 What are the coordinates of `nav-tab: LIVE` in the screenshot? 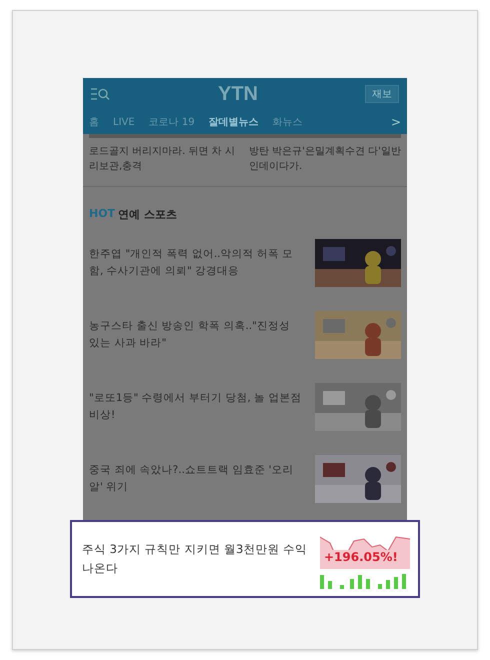 It's located at (124, 122).